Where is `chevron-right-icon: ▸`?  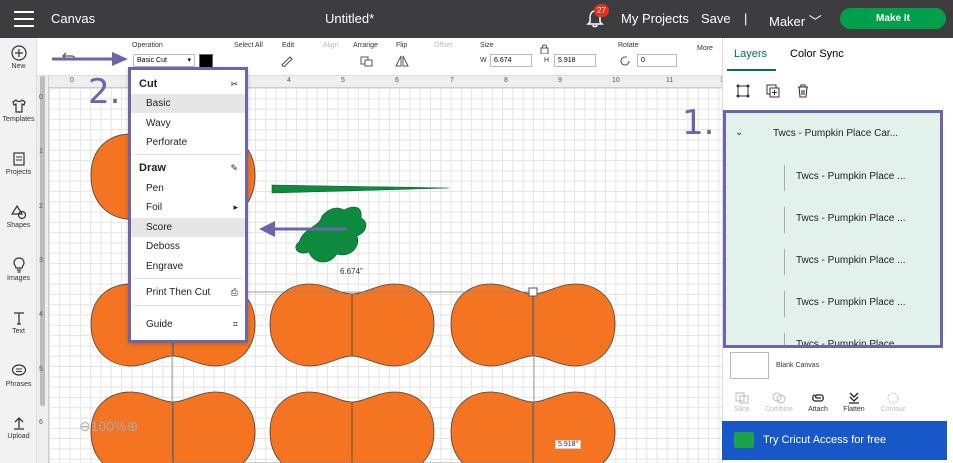
chevron-right-icon: ▸ is located at coordinates (235, 207).